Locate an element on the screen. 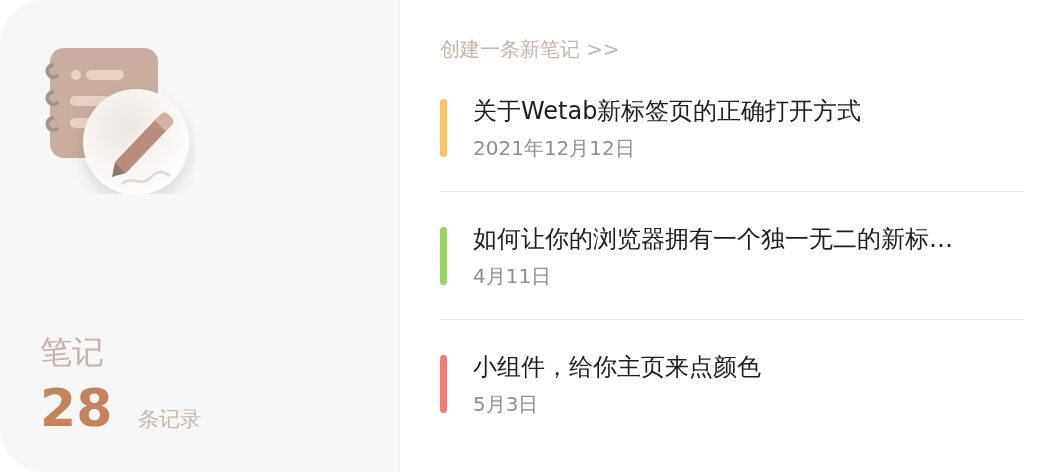 The image size is (1064, 472). count-unit: 条记录 is located at coordinates (170, 419).